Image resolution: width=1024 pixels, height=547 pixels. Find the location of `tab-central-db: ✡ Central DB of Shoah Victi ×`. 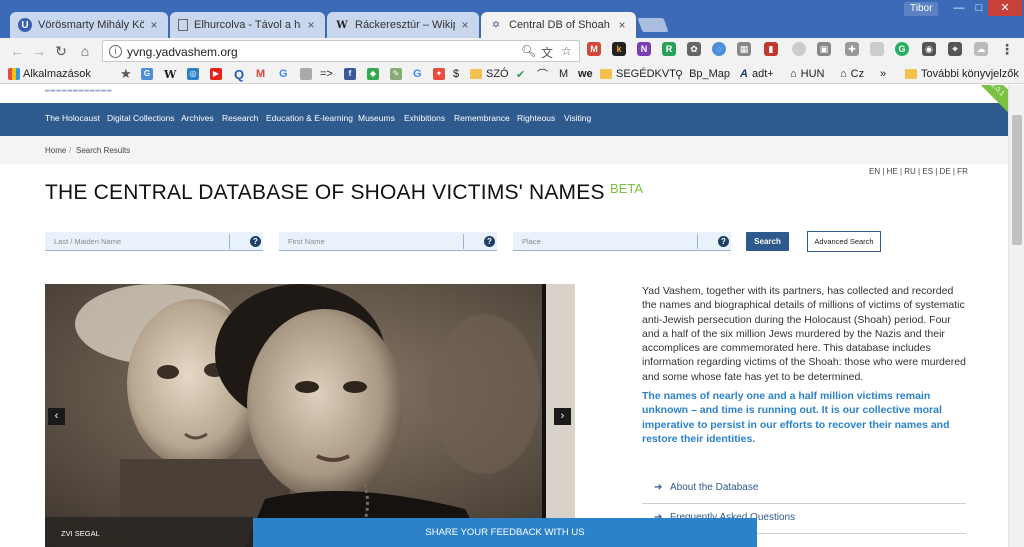

tab-central-db: ✡ Central DB of Shoah Victi × is located at coordinates (558, 25).